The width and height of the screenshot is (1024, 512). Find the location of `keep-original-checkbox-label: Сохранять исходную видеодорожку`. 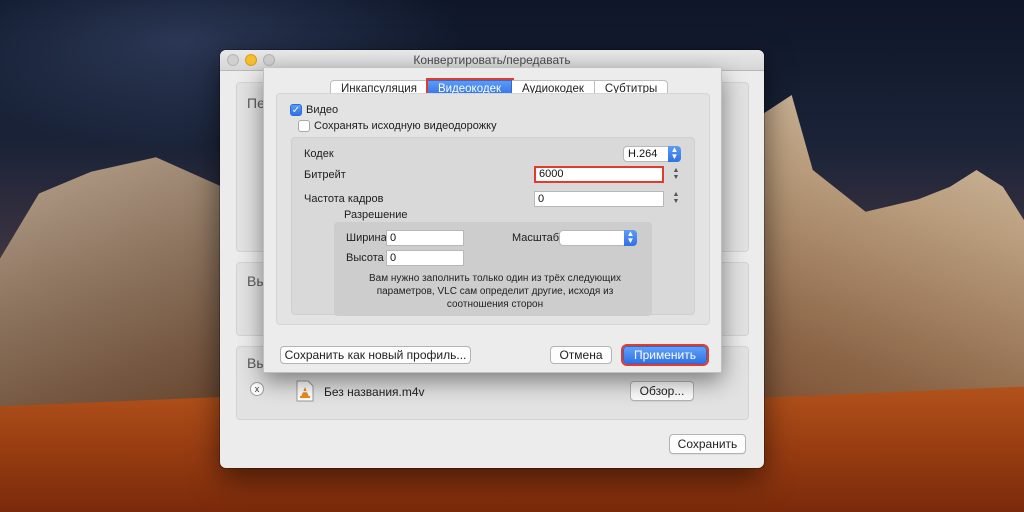

keep-original-checkbox-label: Сохранять исходную видеодорожку is located at coordinates (405, 126).